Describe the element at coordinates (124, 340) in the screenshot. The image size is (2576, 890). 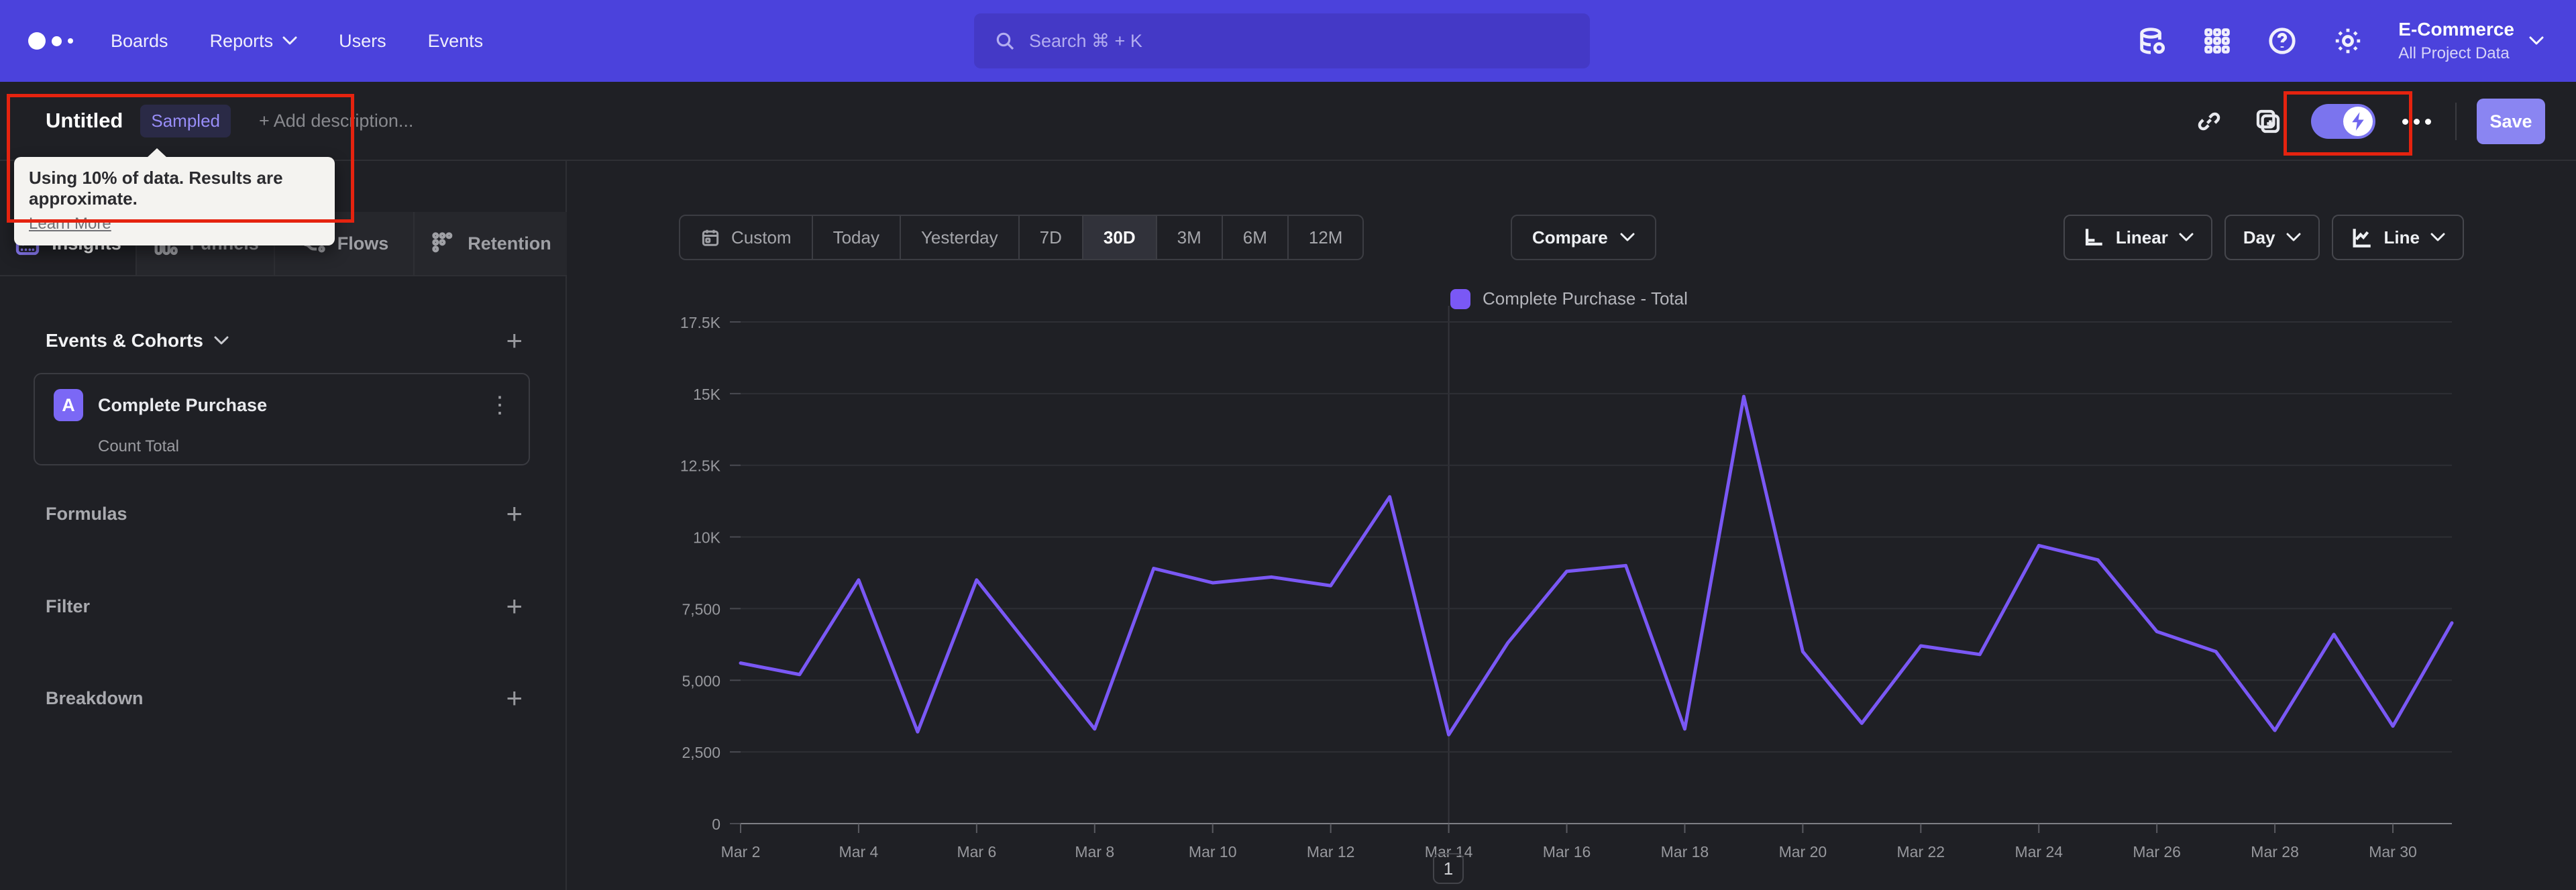
I see `events-cohorts-label: Events & Cohorts` at that location.